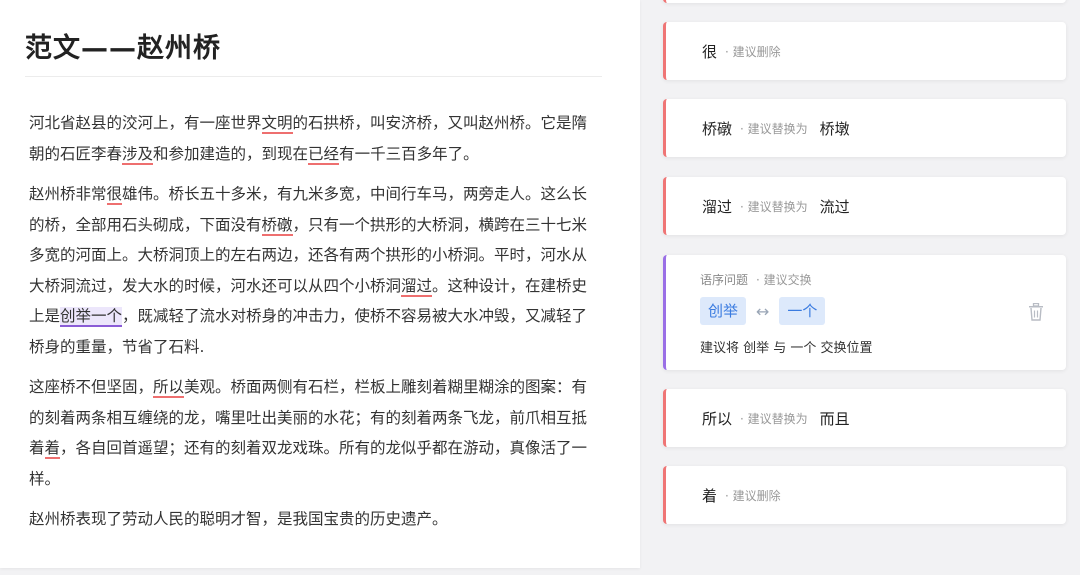 Image resolution: width=1080 pixels, height=575 pixels. What do you see at coordinates (835, 206) in the screenshot?
I see `suggestion-replacement: 流过` at bounding box center [835, 206].